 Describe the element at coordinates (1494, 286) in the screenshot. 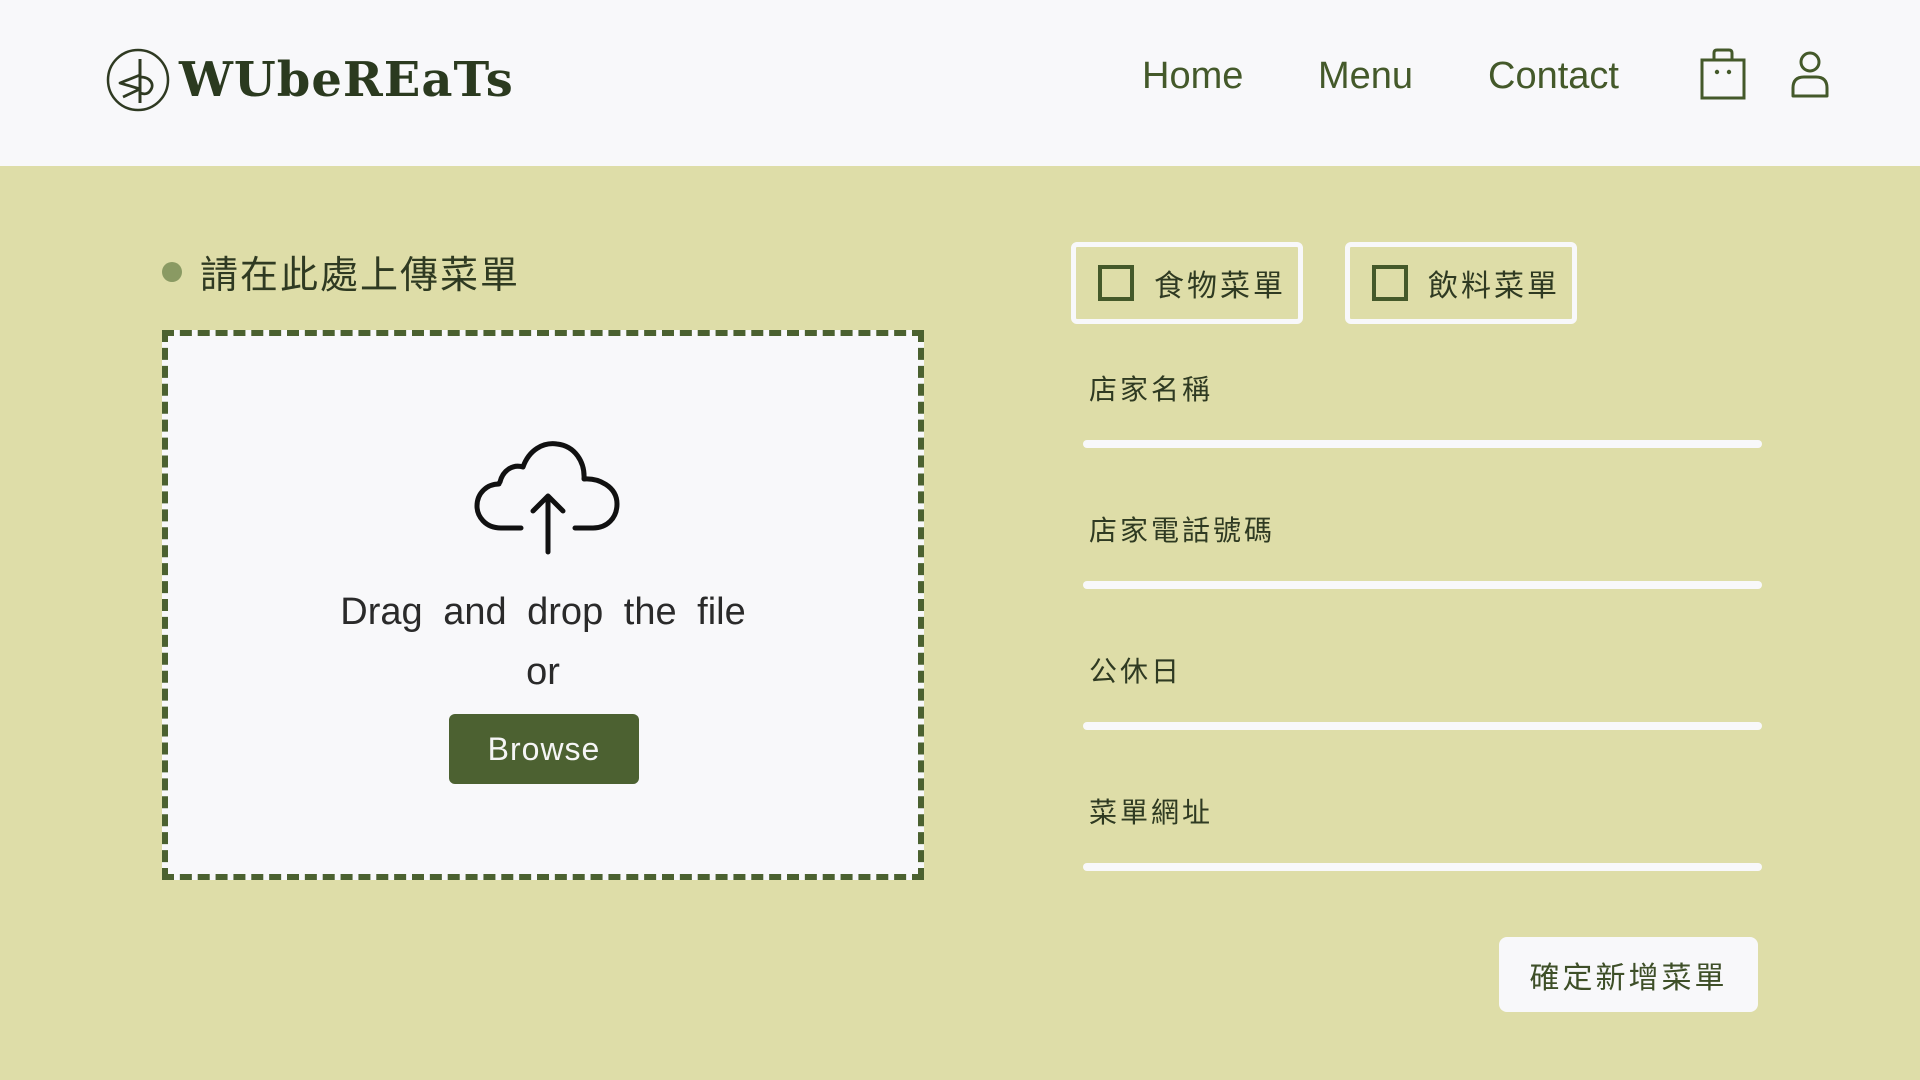

I see `drink-menu-label: 飲料菜單` at that location.